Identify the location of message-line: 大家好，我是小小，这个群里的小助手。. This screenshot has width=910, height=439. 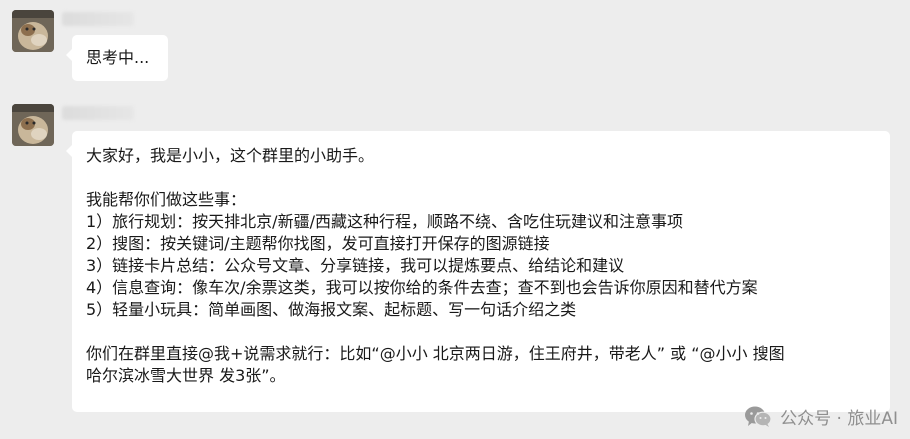
(230, 155).